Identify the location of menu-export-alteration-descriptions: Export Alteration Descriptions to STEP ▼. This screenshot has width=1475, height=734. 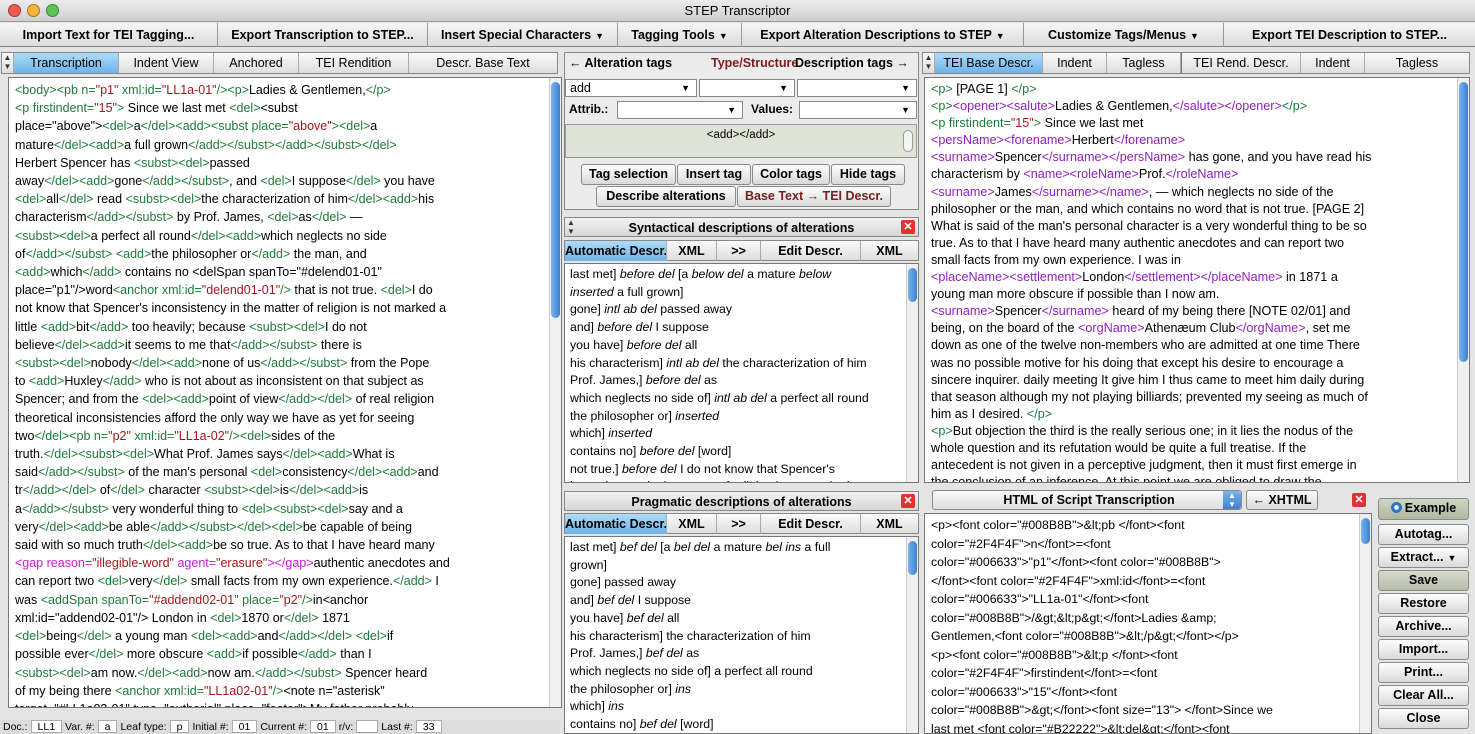
(883, 35).